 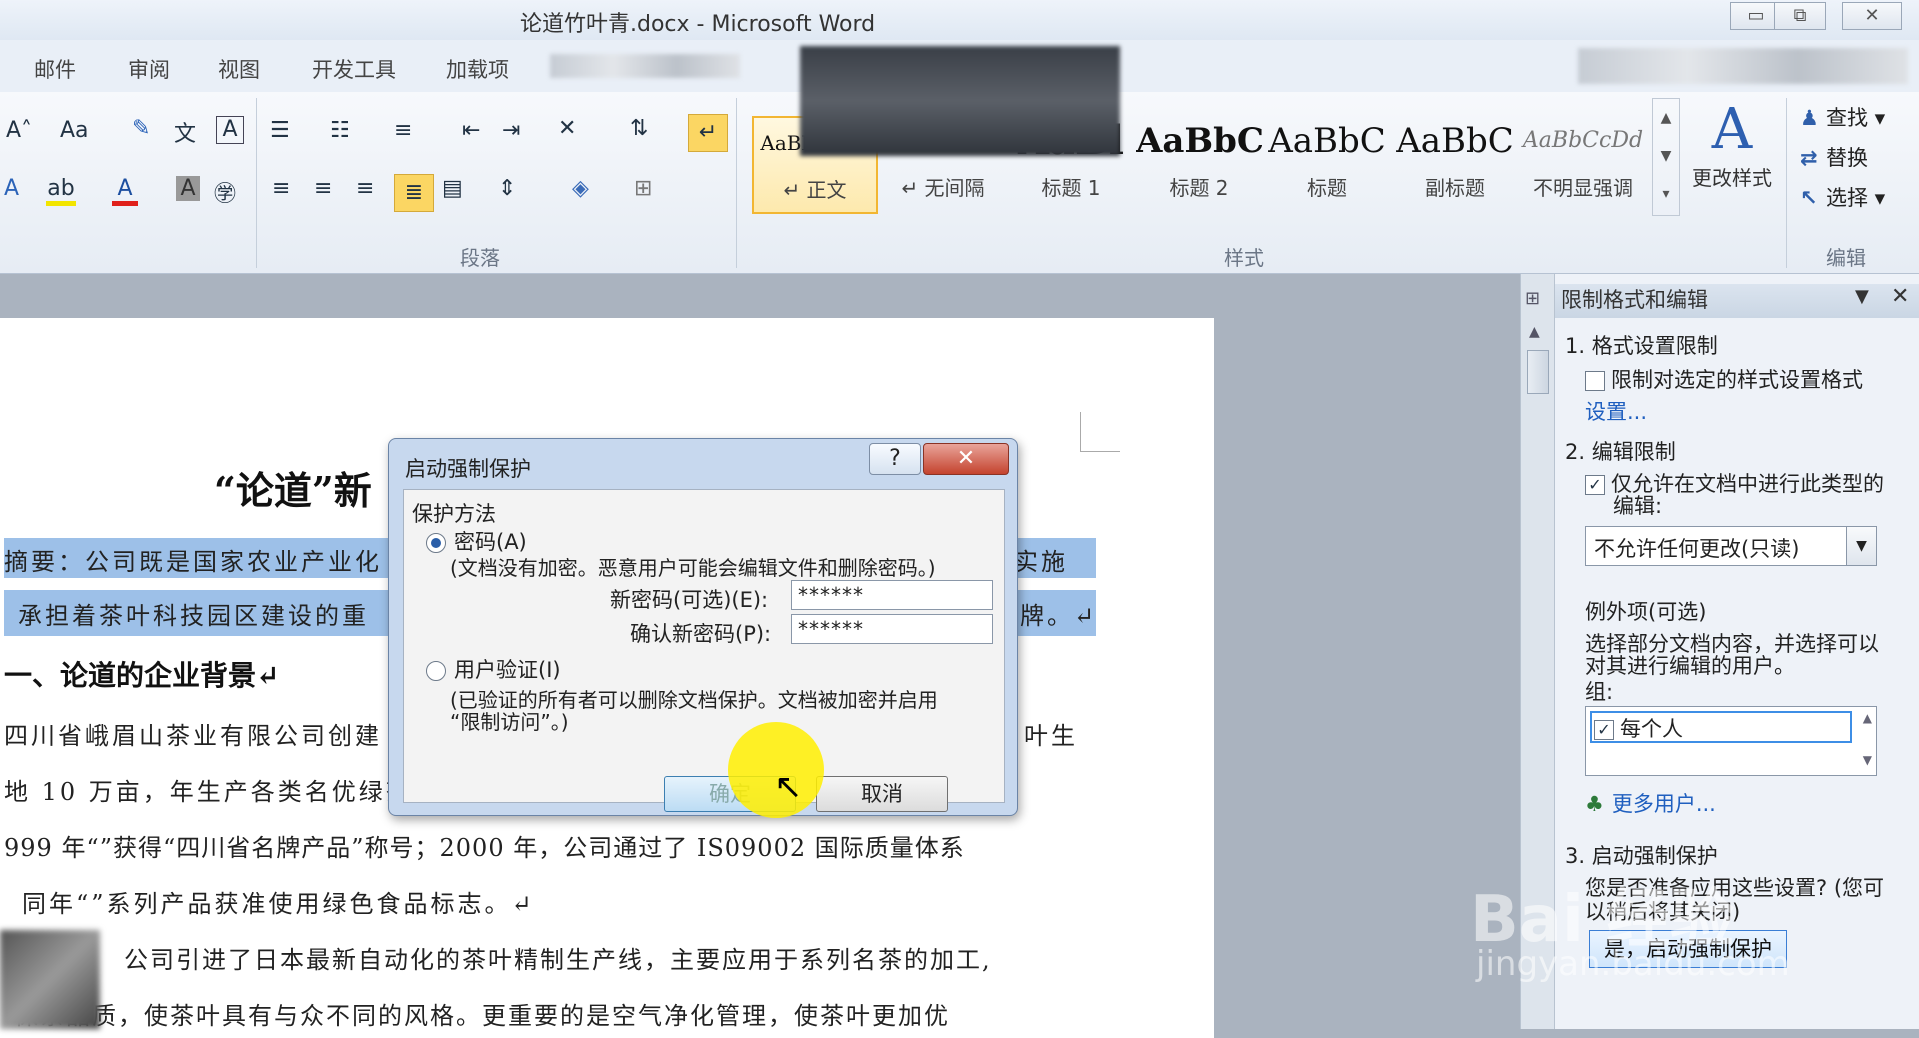 What do you see at coordinates (1051, 736) in the screenshot?
I see `doc-line-fragment: 叶生` at bounding box center [1051, 736].